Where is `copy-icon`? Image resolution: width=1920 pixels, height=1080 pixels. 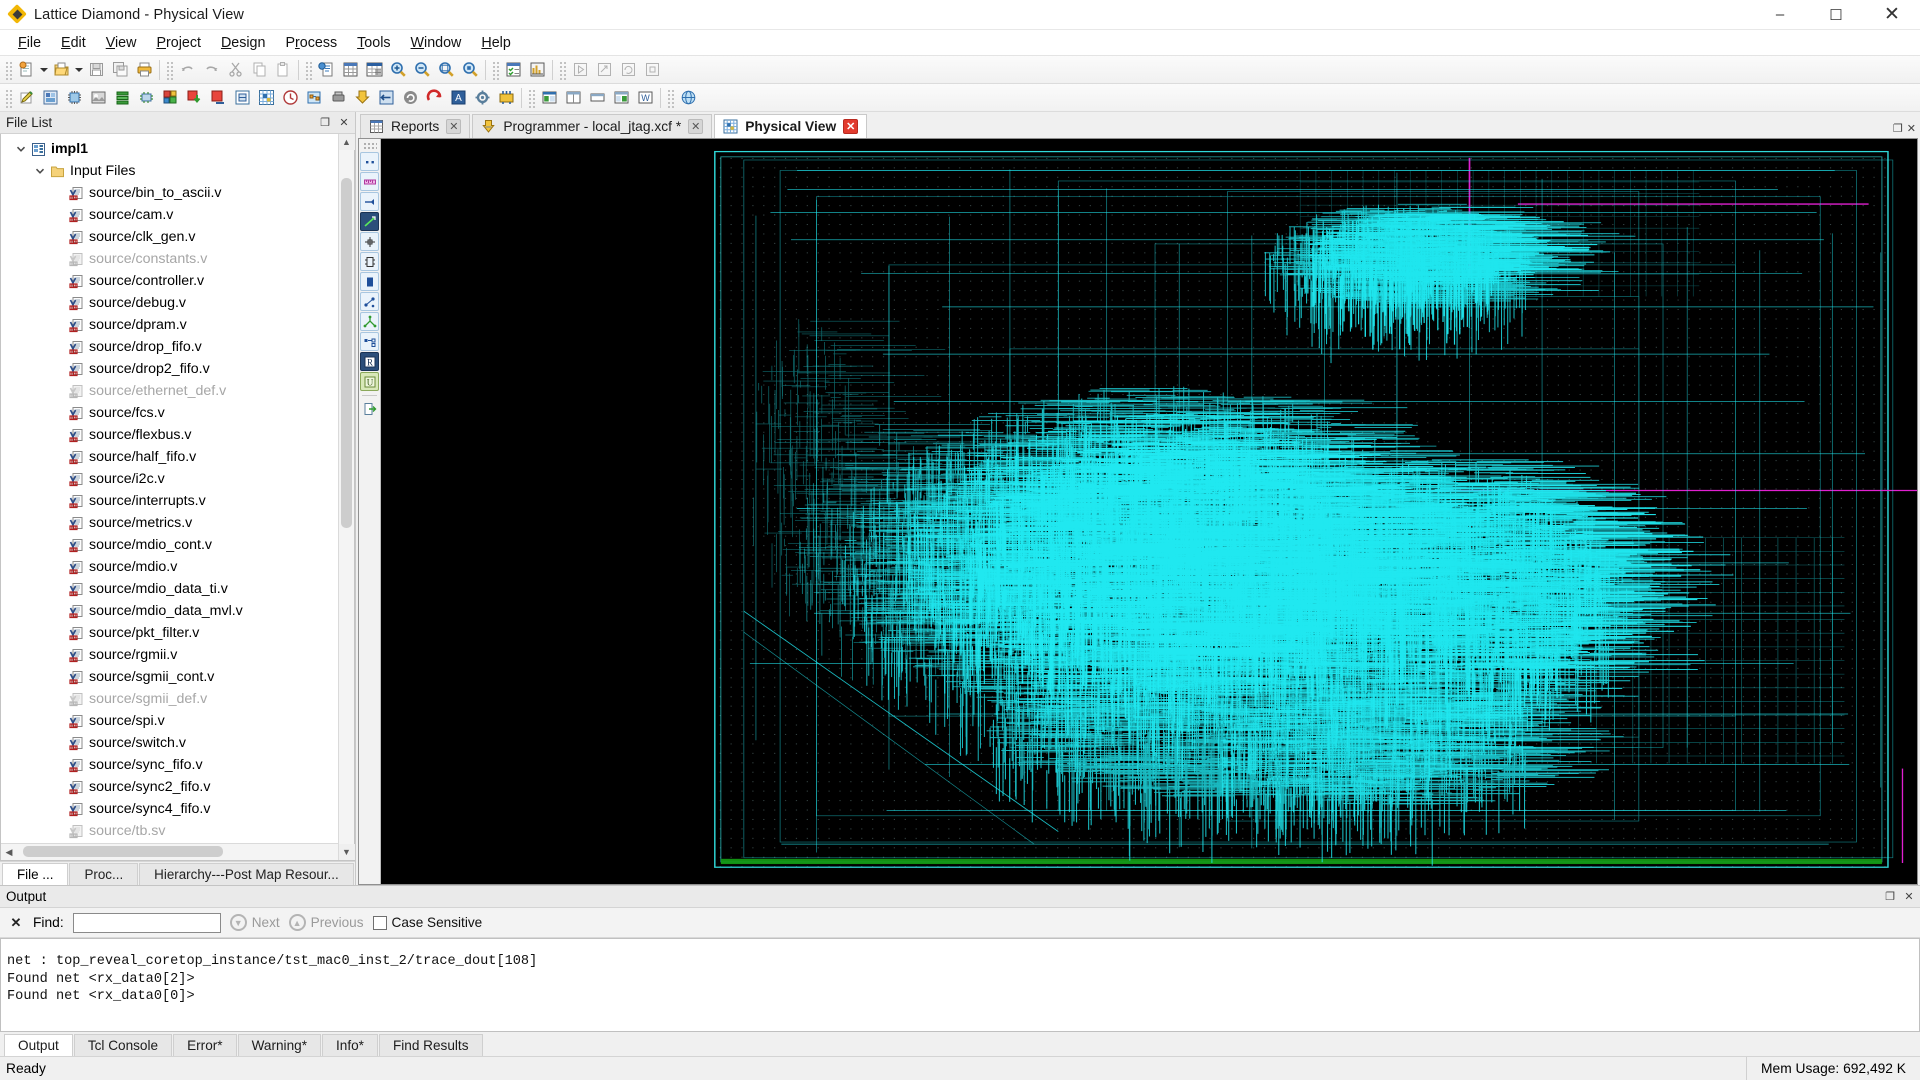
copy-icon is located at coordinates (259, 70).